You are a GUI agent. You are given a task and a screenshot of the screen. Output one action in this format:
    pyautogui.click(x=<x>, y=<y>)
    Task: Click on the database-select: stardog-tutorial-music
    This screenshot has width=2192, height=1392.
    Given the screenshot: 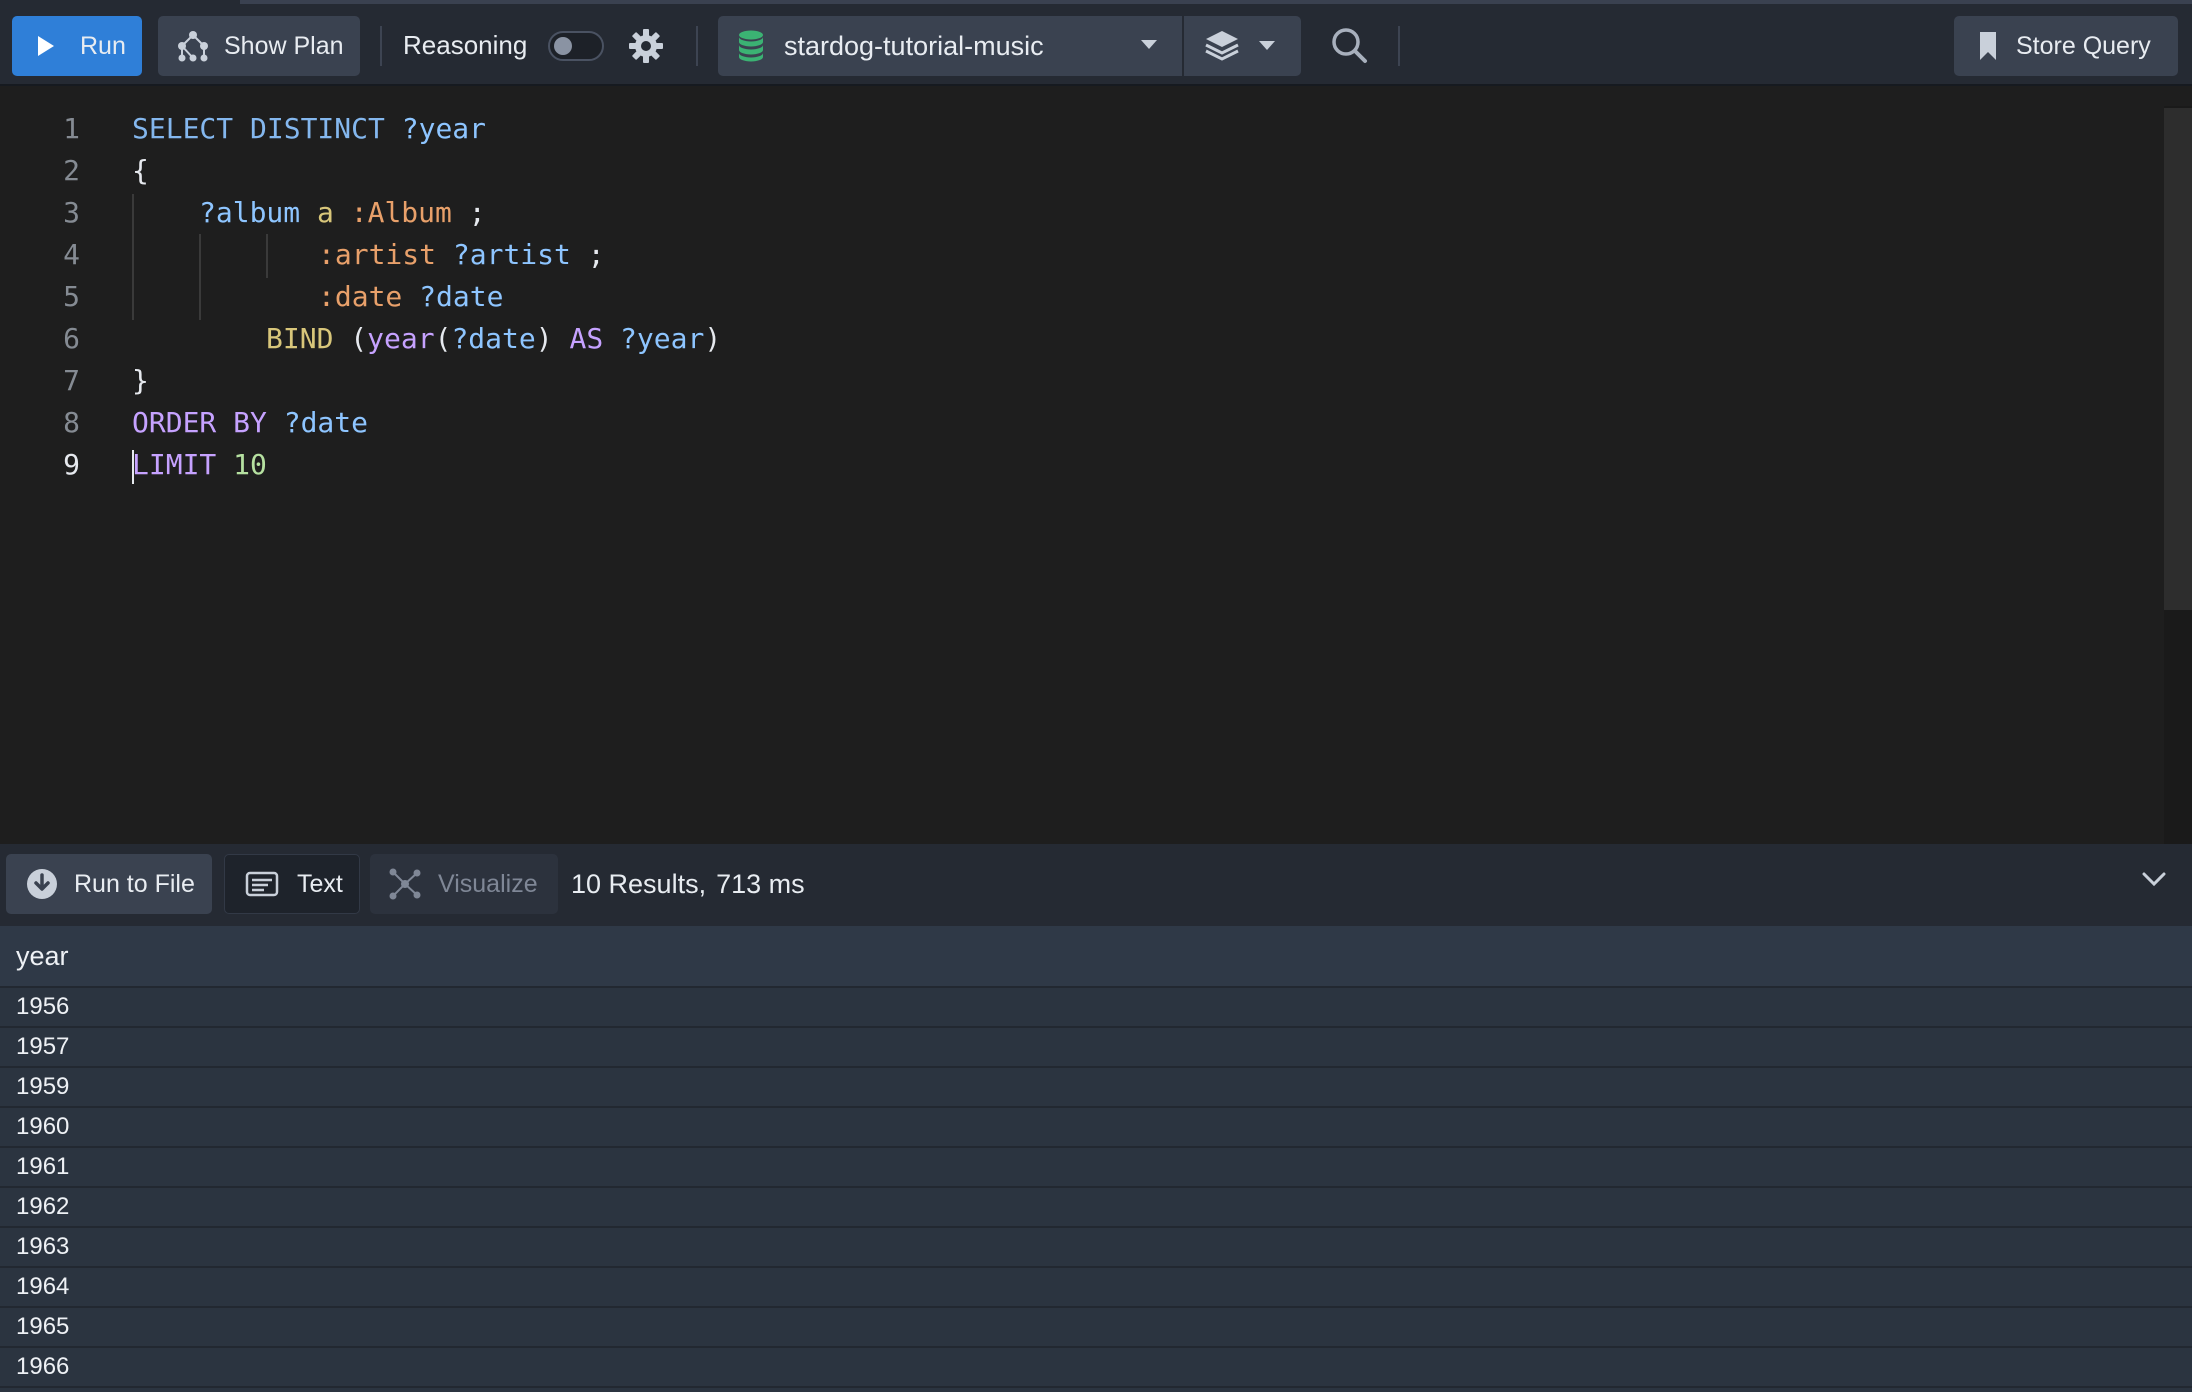 What is the action you would take?
    pyautogui.click(x=950, y=46)
    